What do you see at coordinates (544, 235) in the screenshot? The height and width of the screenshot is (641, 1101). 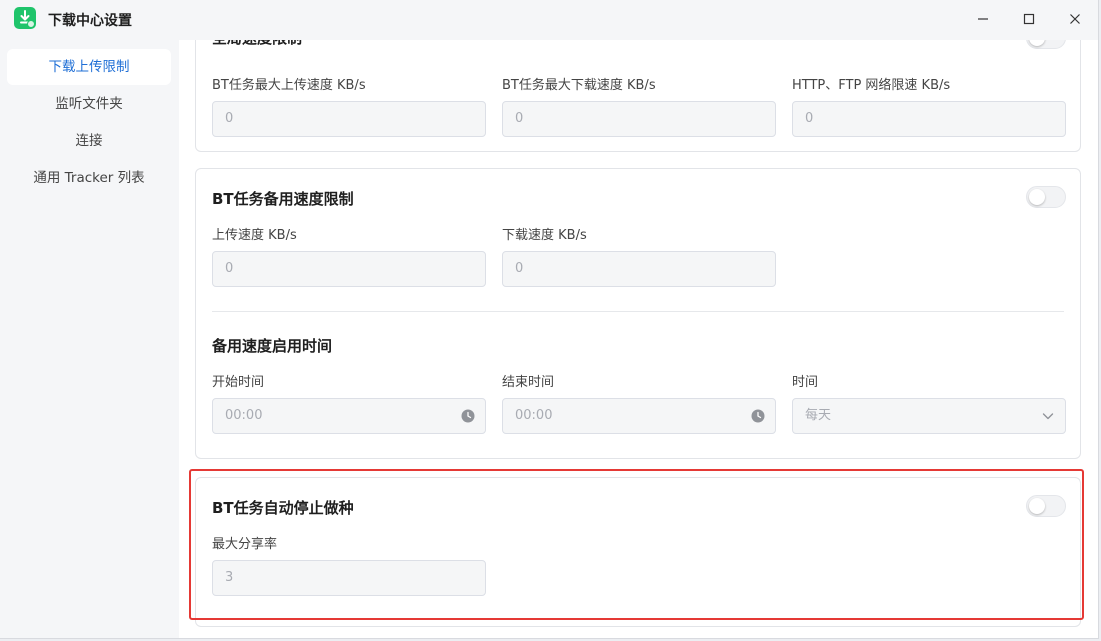 I see `backup-download-label: 下载速度 KB/s` at bounding box center [544, 235].